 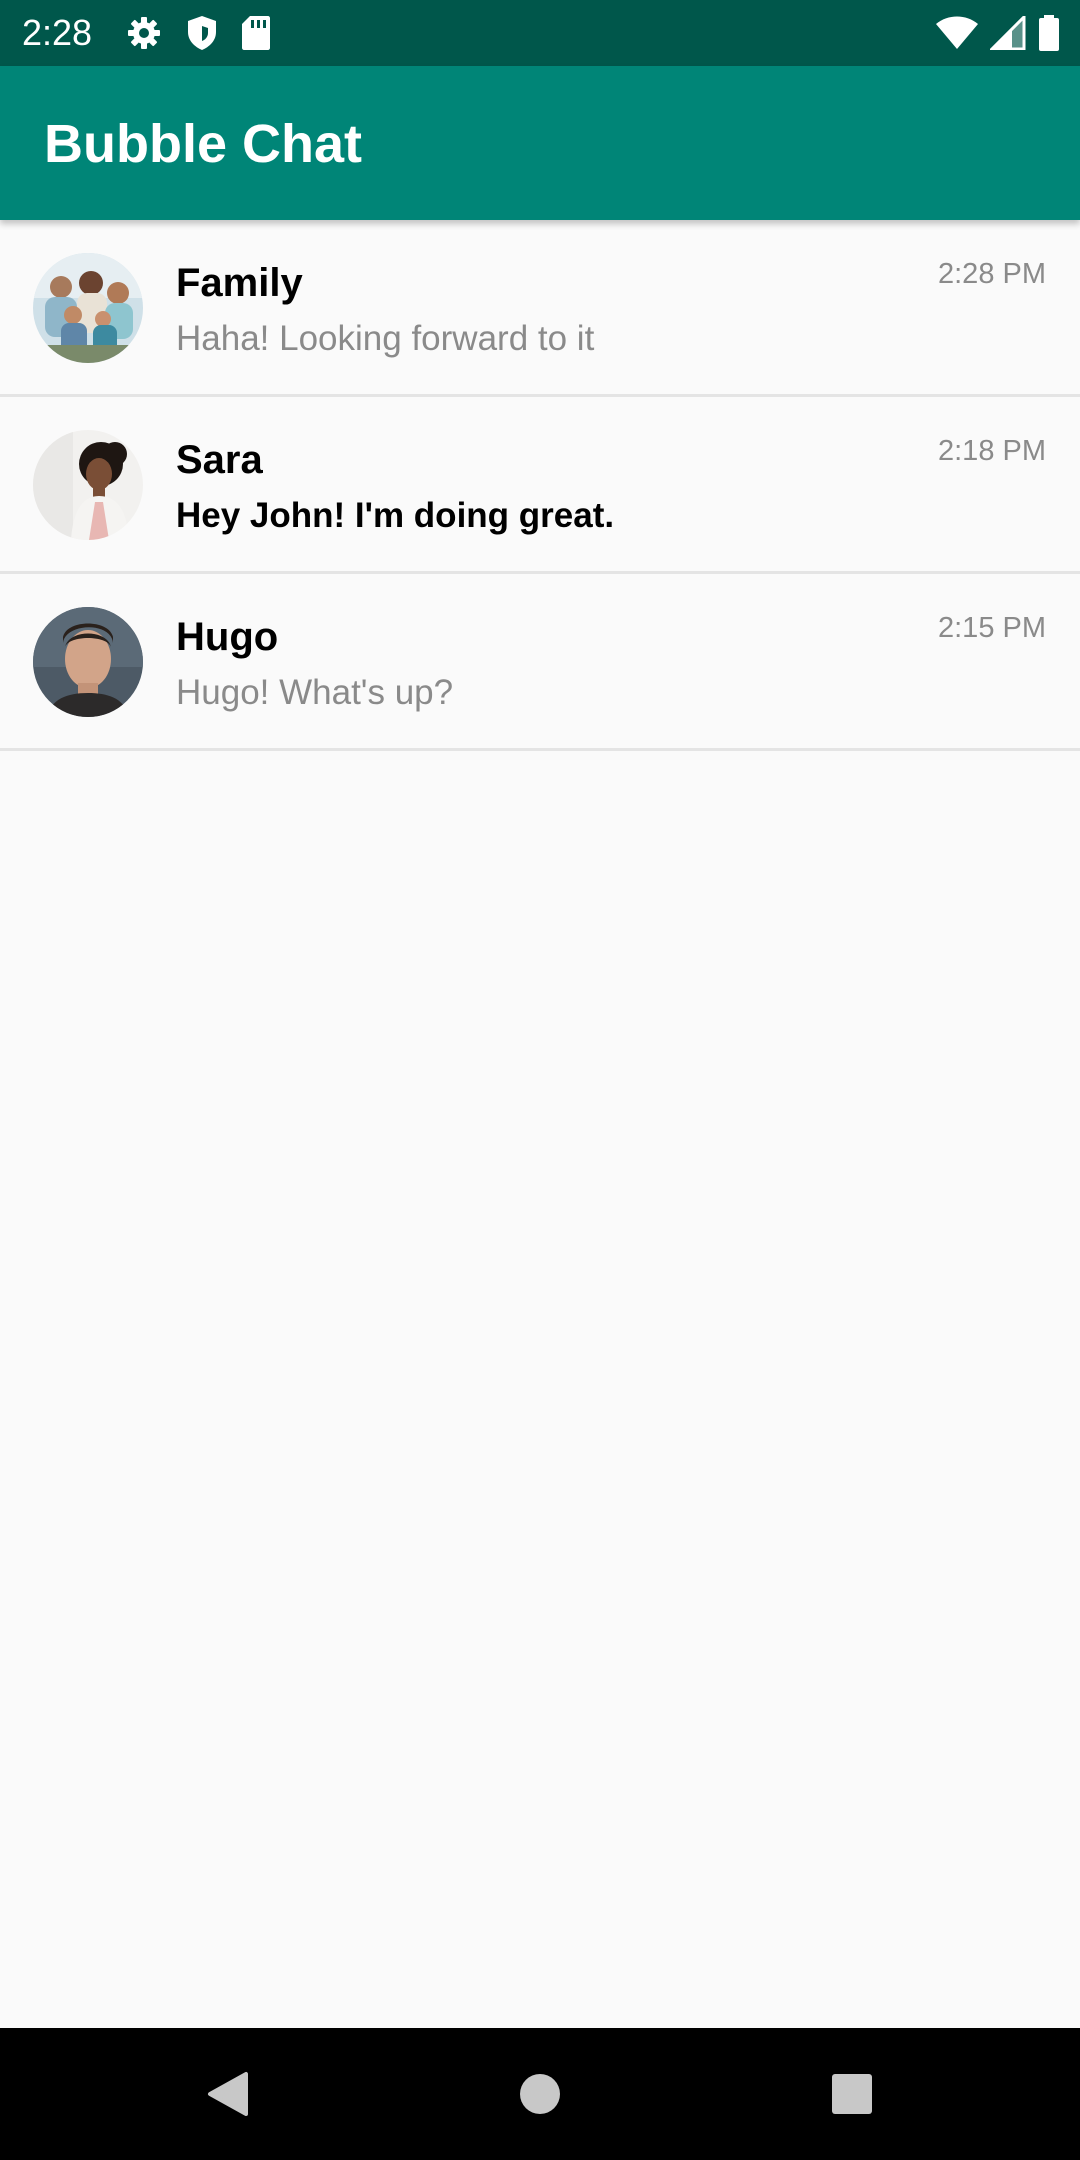 I want to click on chat-last-message: Haha! Looking forward to it, so click(x=385, y=338).